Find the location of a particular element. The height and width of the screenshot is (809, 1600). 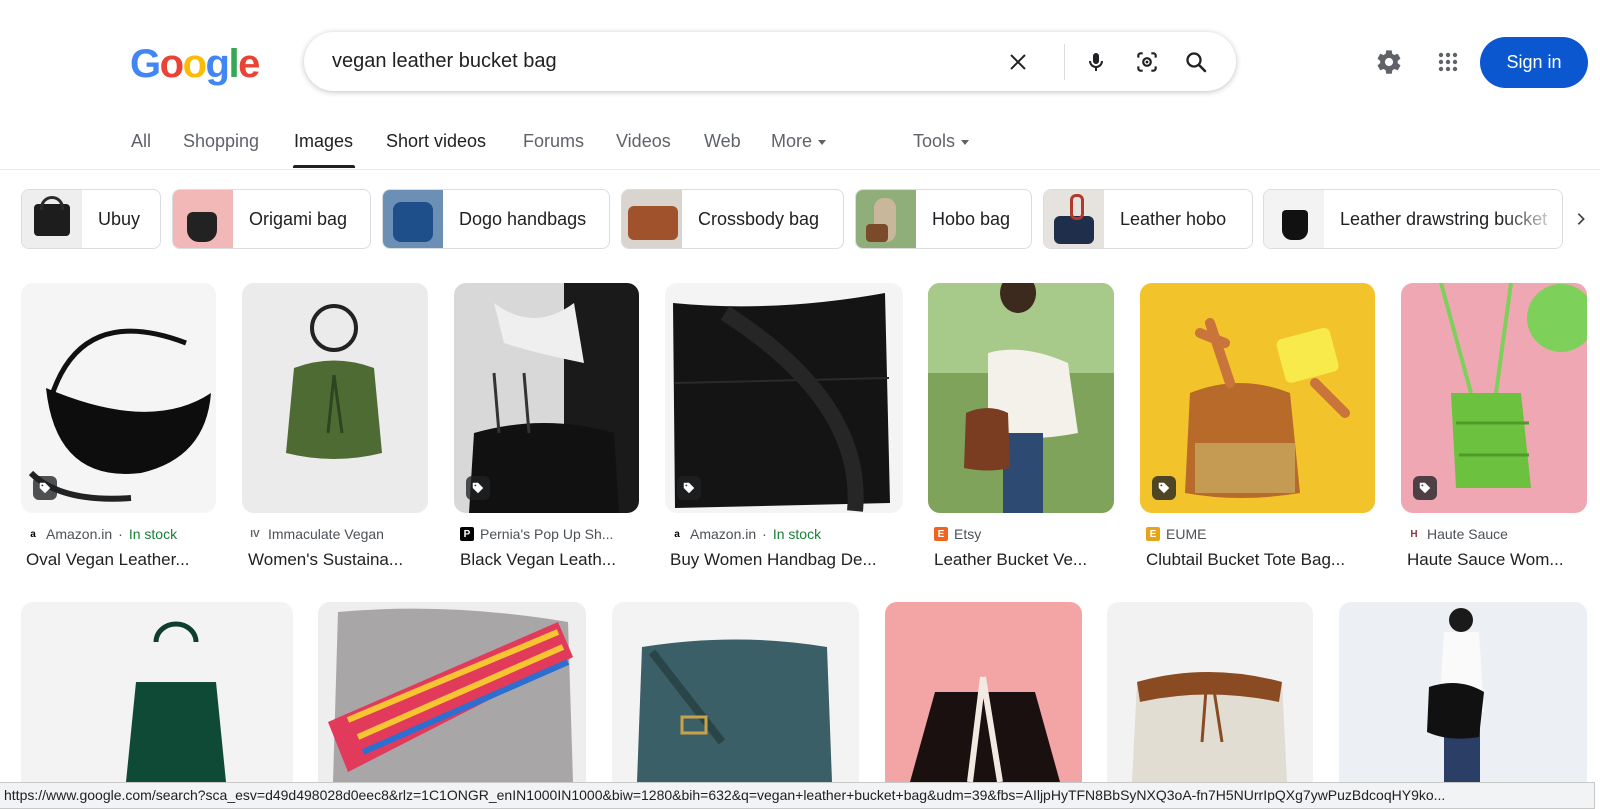

haute-sauce-favicon-icon: H is located at coordinates (1414, 534).